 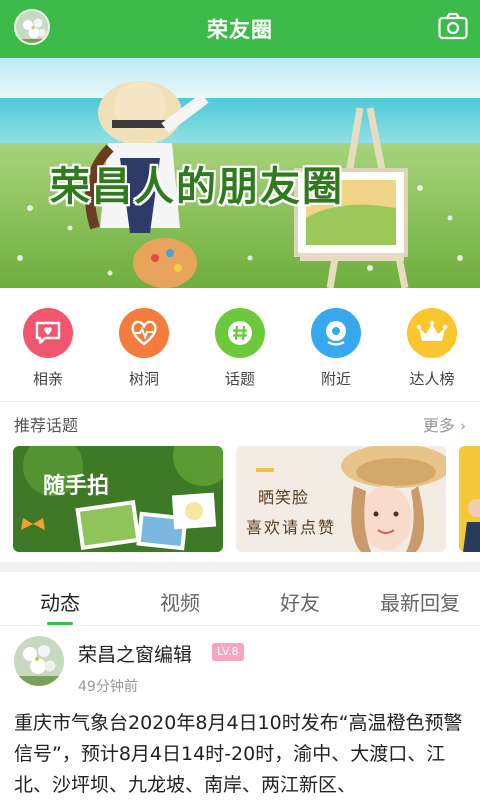 I want to click on page-title: 荣友圈, so click(x=240, y=30).